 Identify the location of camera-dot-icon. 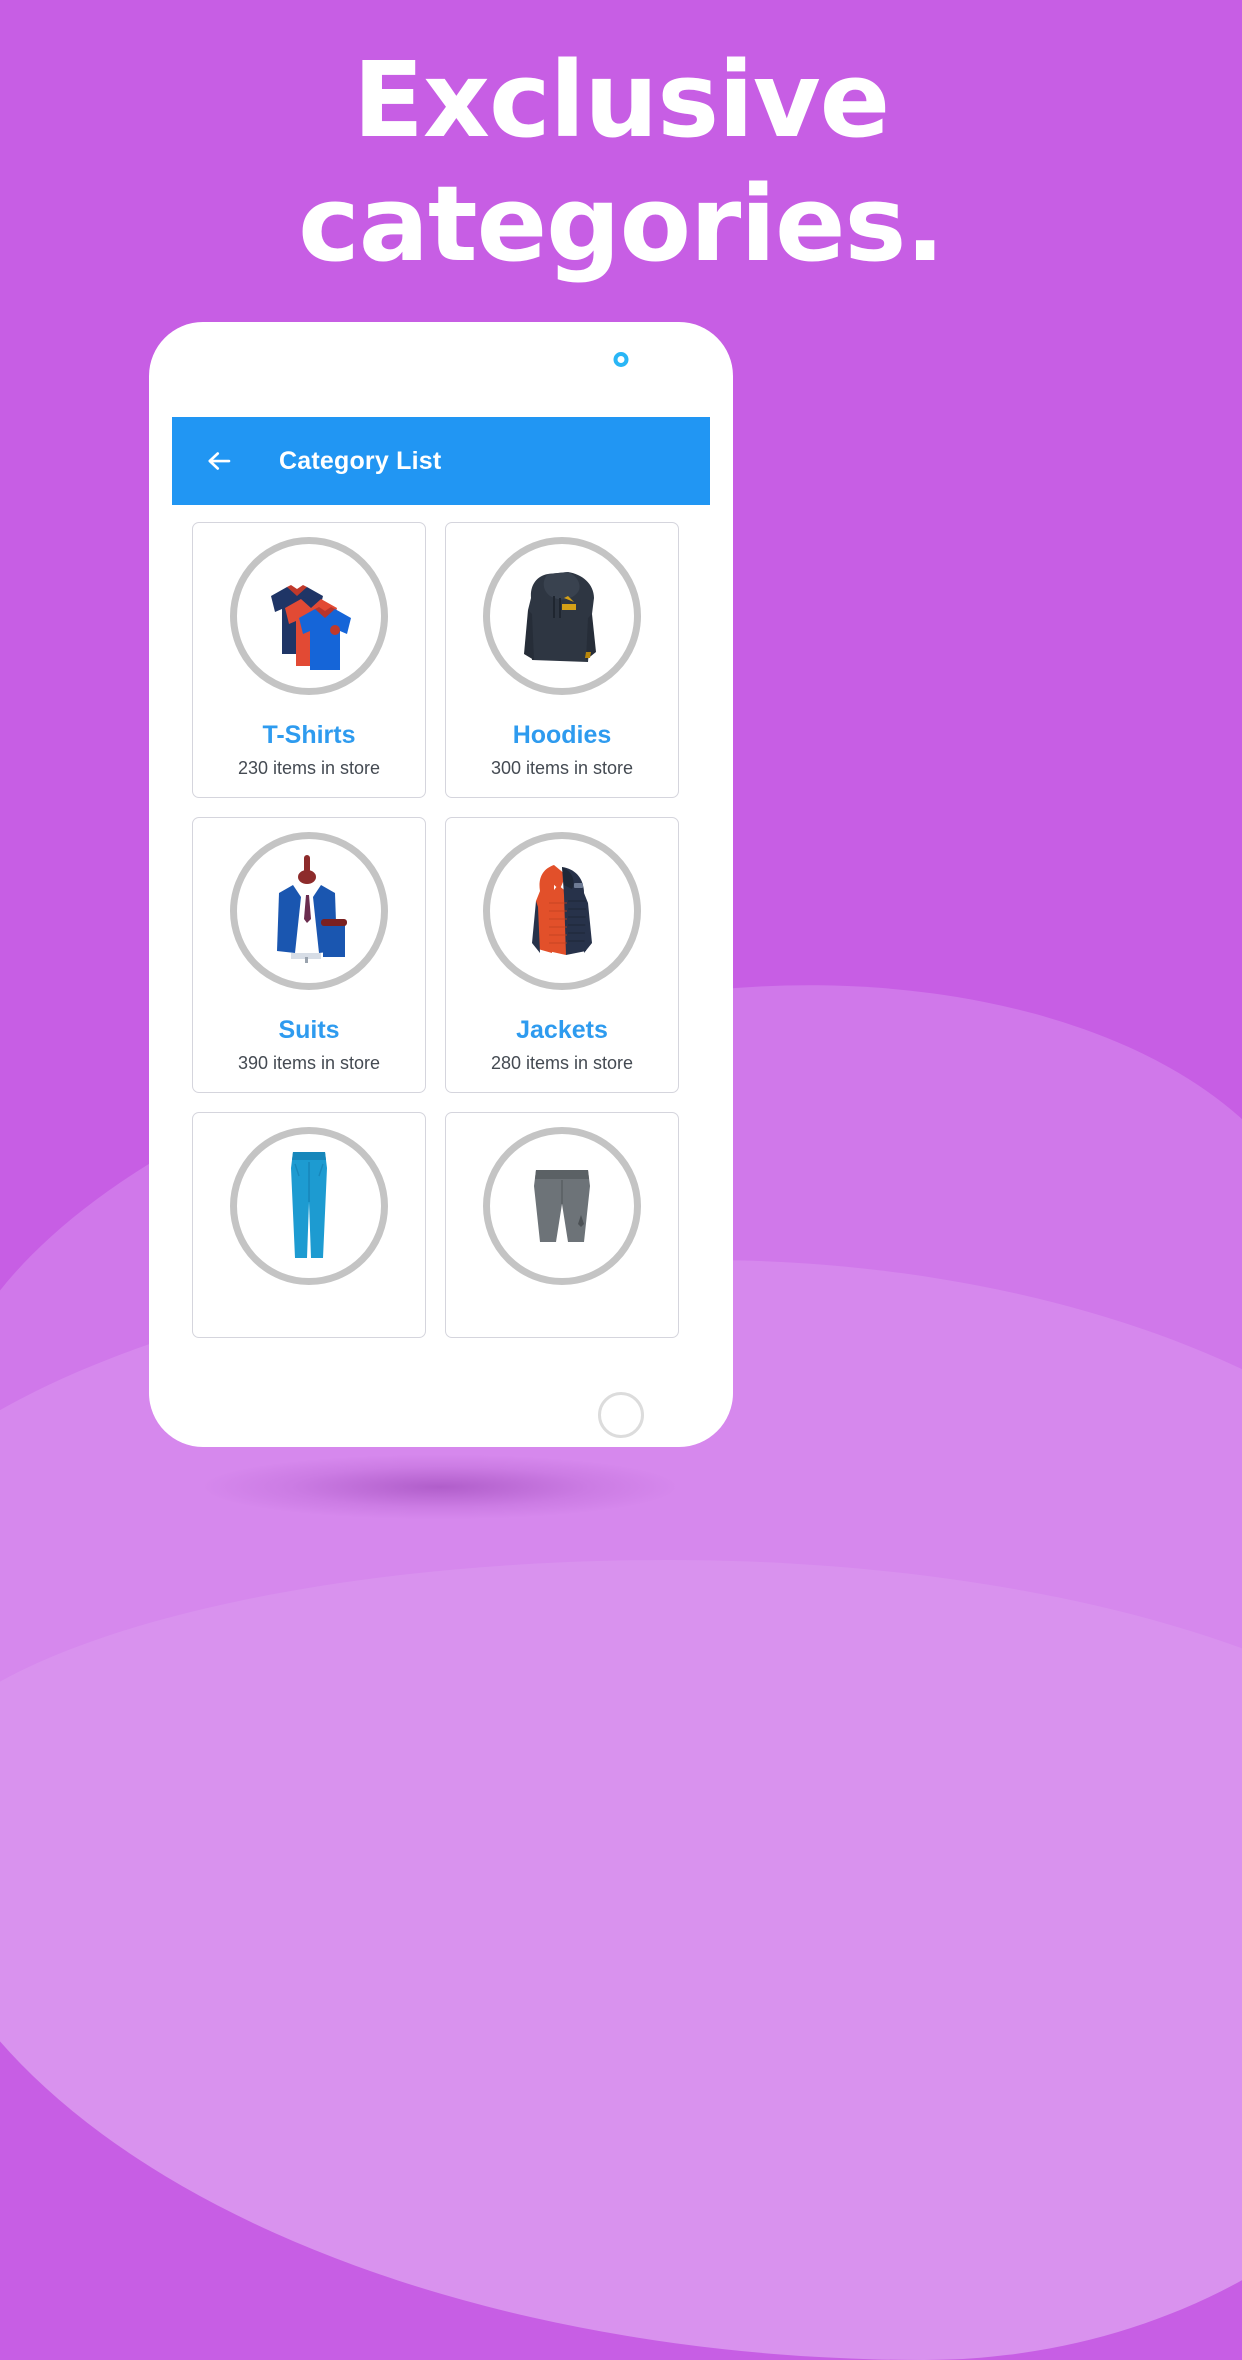
(621, 359).